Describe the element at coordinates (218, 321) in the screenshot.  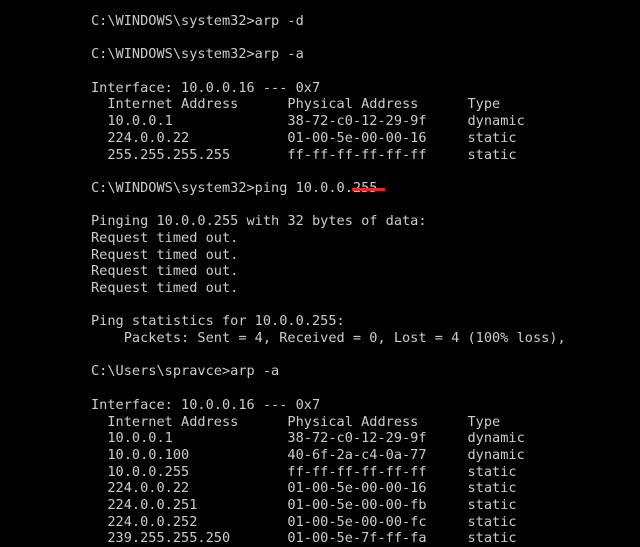
I see `terminal-line: Ping statistics for 10.0.0.255:` at that location.